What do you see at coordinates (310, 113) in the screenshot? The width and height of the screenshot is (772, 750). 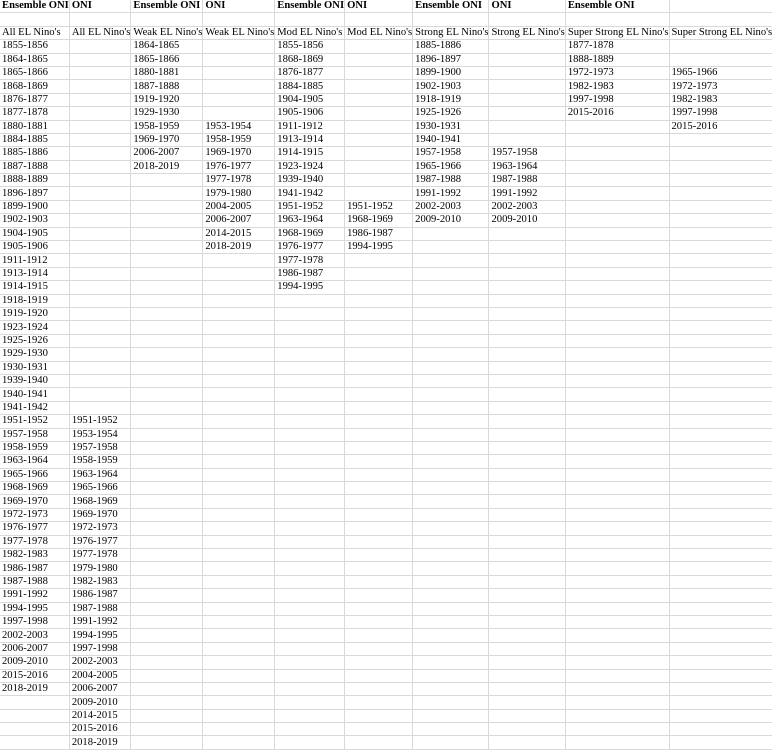 I see `season-cell: 1905-1906` at bounding box center [310, 113].